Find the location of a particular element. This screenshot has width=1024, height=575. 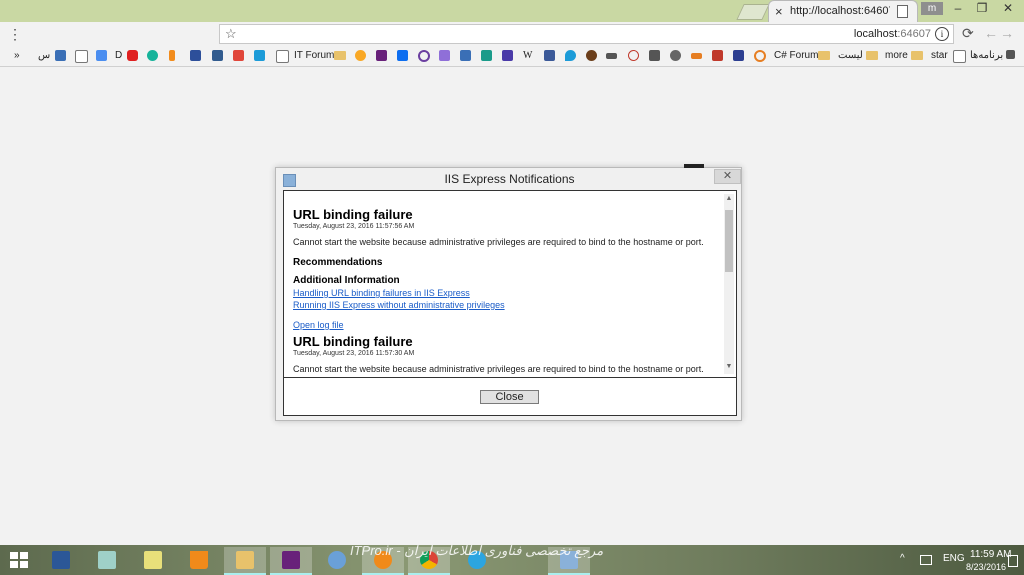

language-indicator: ENG is located at coordinates (954, 558).